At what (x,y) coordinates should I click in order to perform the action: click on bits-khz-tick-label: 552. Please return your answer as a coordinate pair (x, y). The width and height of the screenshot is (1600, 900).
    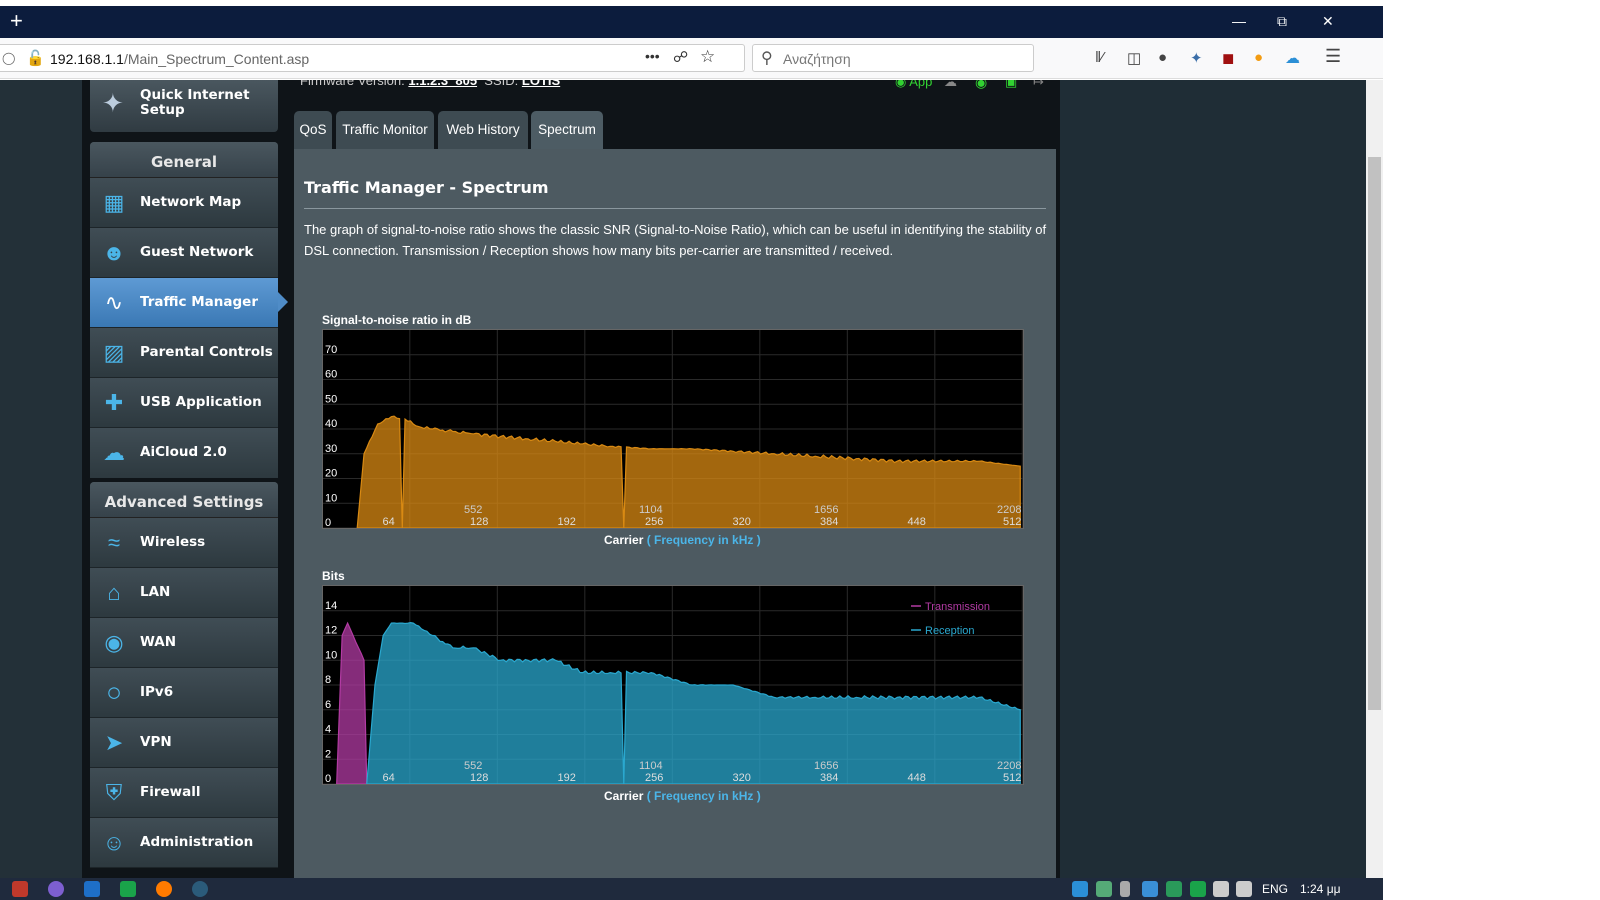
    Looking at the image, I should click on (473, 766).